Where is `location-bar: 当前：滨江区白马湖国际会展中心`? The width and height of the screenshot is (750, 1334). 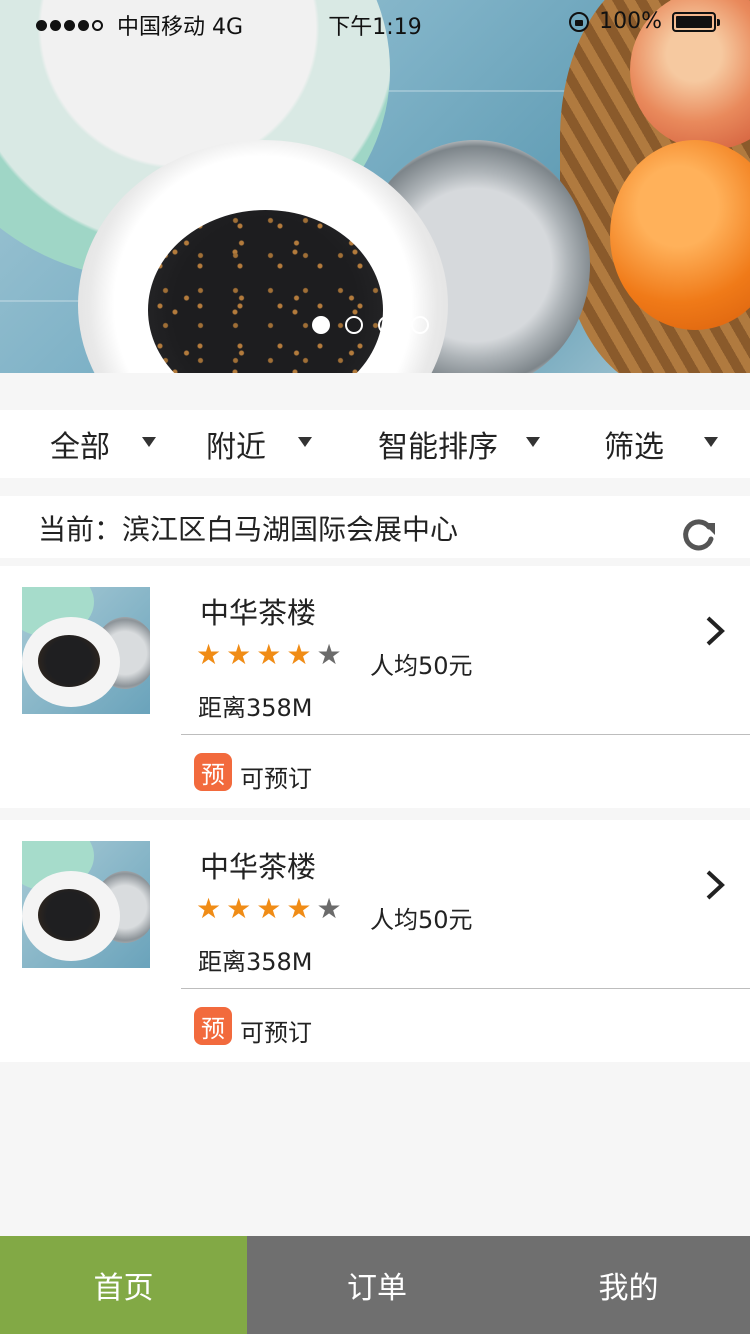
location-bar: 当前：滨江区白马湖国际会展中心 is located at coordinates (375, 527).